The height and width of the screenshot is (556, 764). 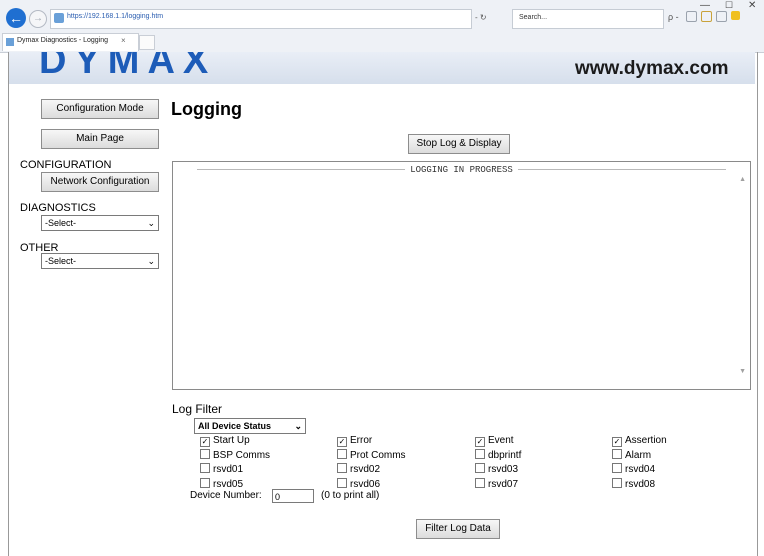 What do you see at coordinates (505, 455) in the screenshot?
I see `checkbox-label: dbprintf` at bounding box center [505, 455].